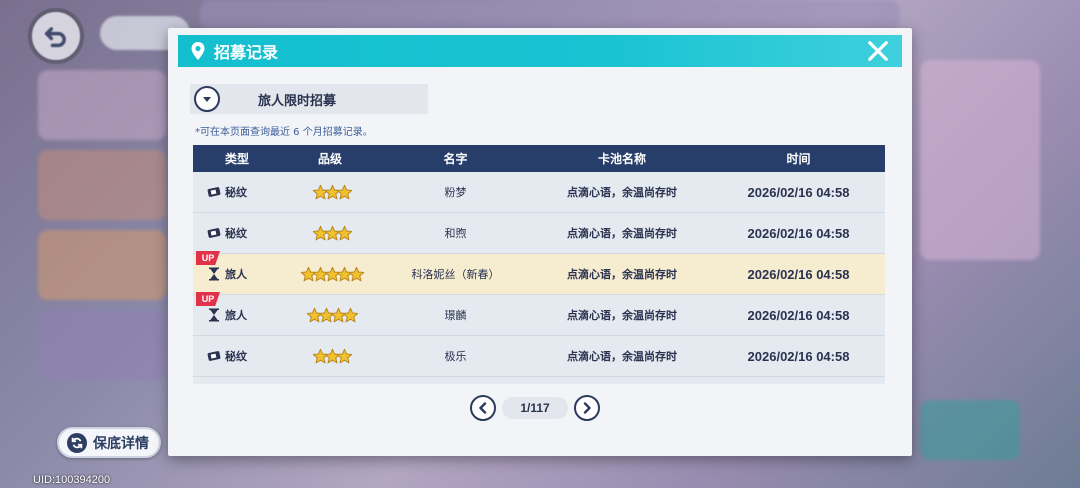  Describe the element at coordinates (539, 233) in the screenshot. I see `table-row: 秘纹 和煦 点滴心语，余温尚存时 2026/02/16 04:58` at that location.